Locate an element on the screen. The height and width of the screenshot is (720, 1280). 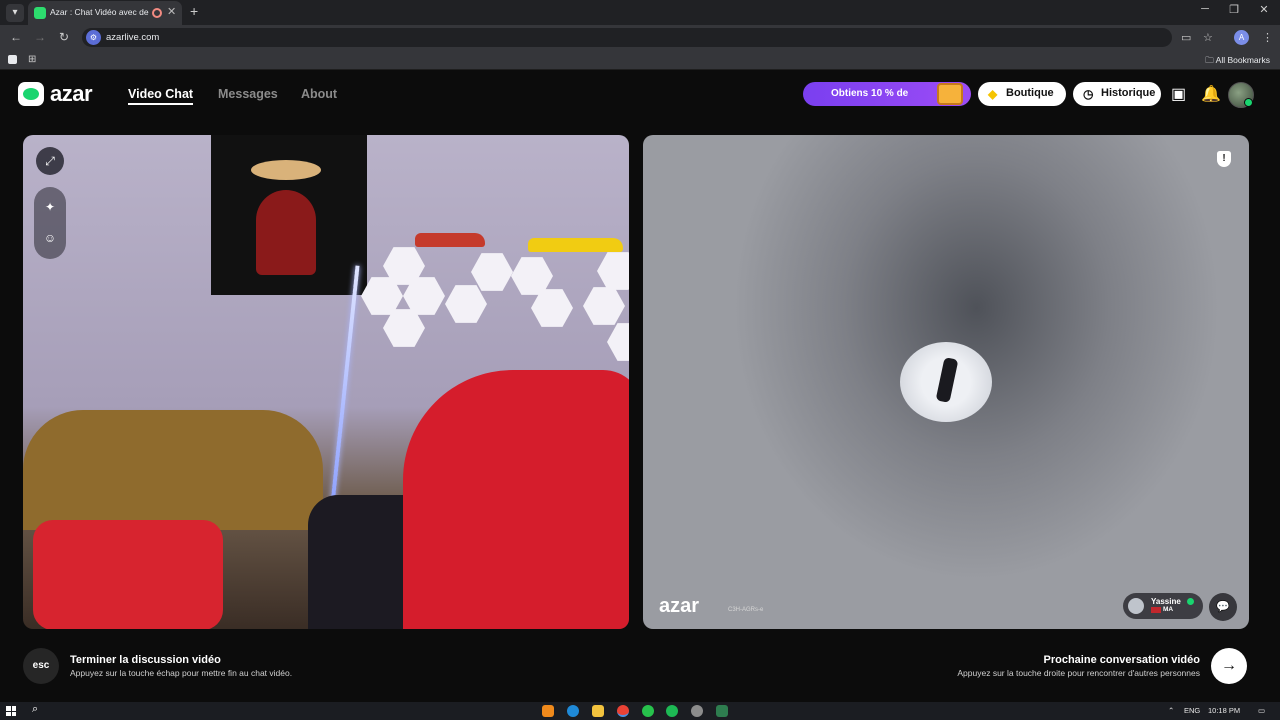
gem-icon: ◆ is located at coordinates (993, 94).